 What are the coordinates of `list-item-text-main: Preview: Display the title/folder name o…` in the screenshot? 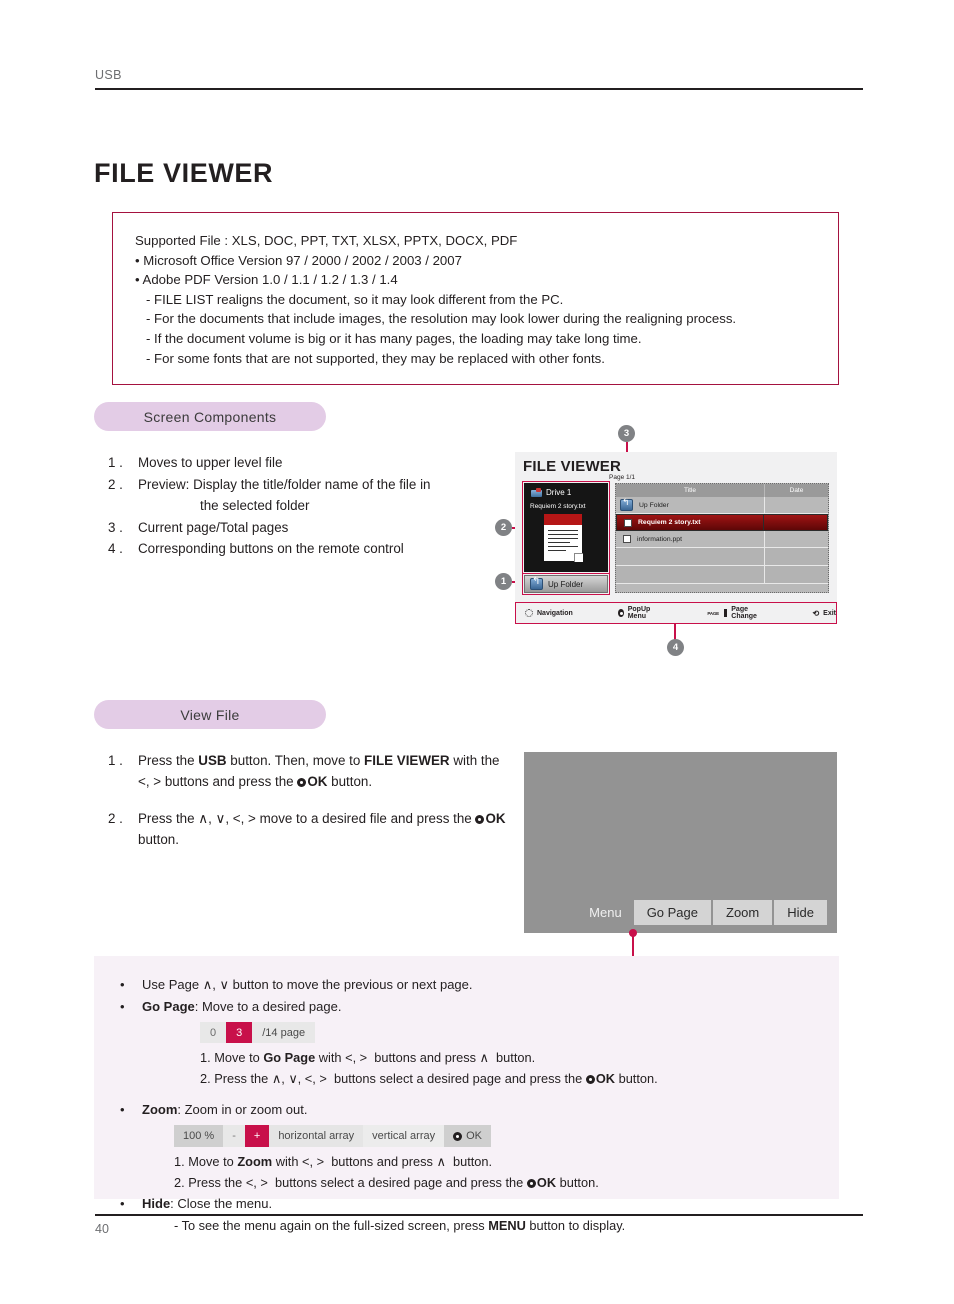 It's located at (284, 484).